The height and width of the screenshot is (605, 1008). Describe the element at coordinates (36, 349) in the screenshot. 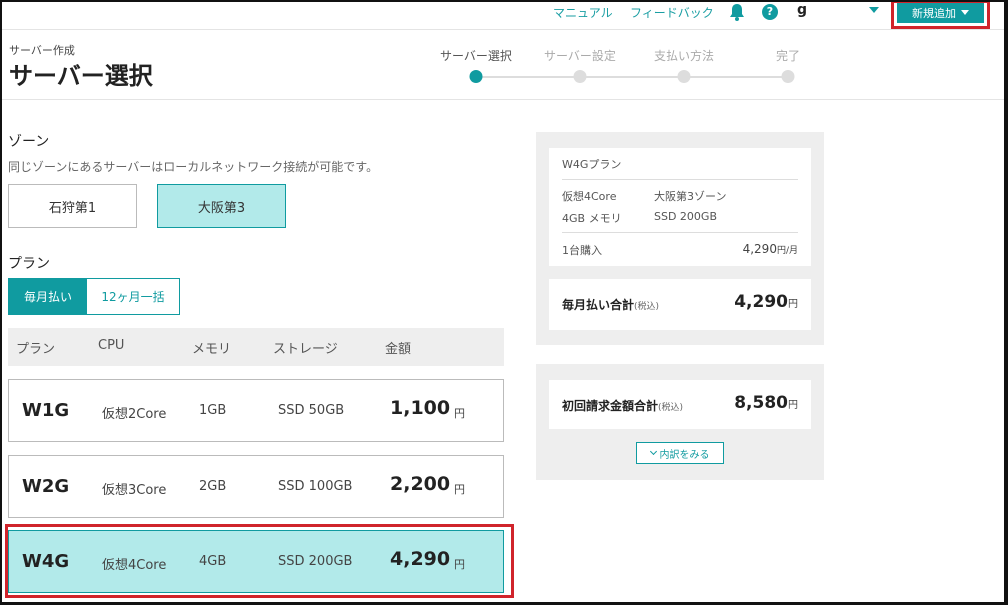

I see `column-header-plan: プラン` at that location.